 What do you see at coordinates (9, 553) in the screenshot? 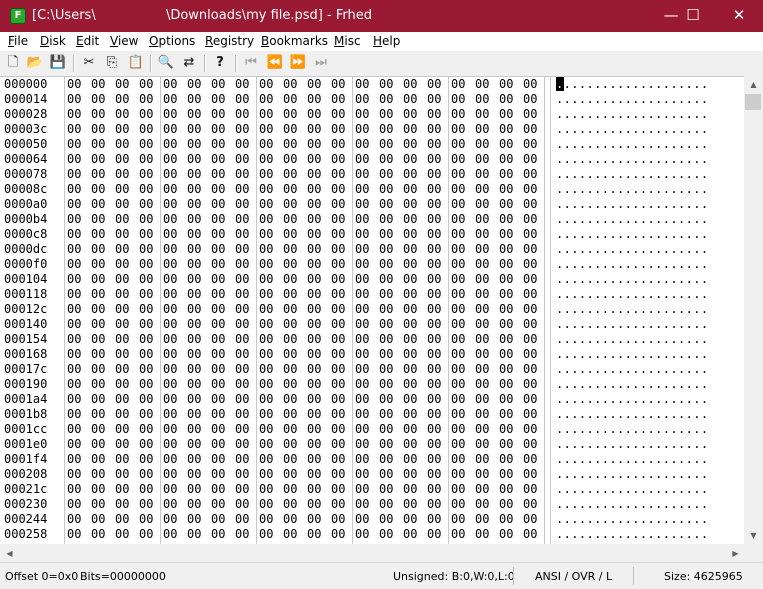
I see `scroll-left-icon: ◀` at bounding box center [9, 553].